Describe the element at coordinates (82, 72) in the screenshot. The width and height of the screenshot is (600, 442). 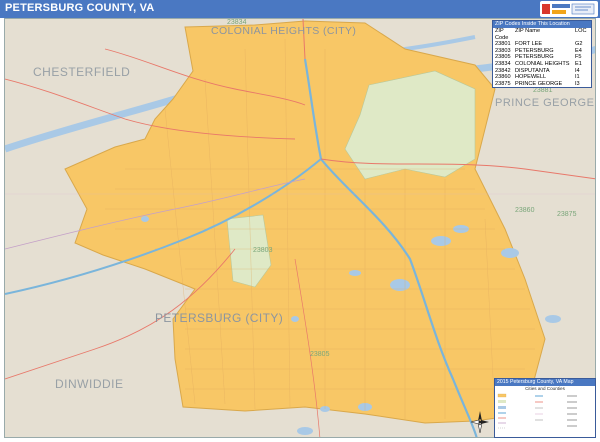
I see `county-label-chesterfield: CHESTERFIELD` at that location.